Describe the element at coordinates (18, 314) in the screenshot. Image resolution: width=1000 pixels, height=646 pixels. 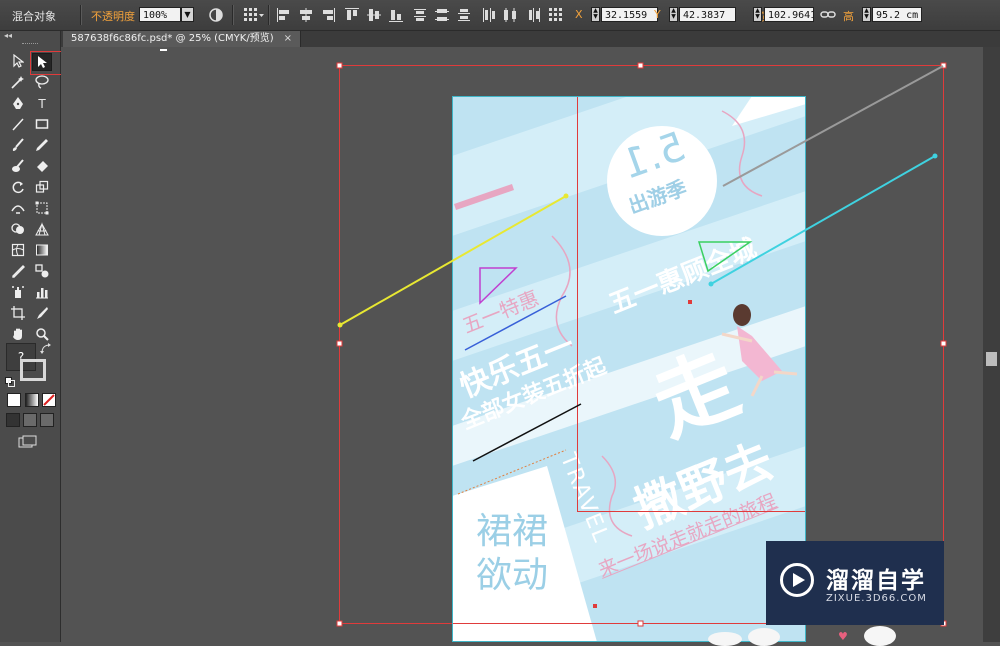
I see `artboard-tool-icon` at that location.